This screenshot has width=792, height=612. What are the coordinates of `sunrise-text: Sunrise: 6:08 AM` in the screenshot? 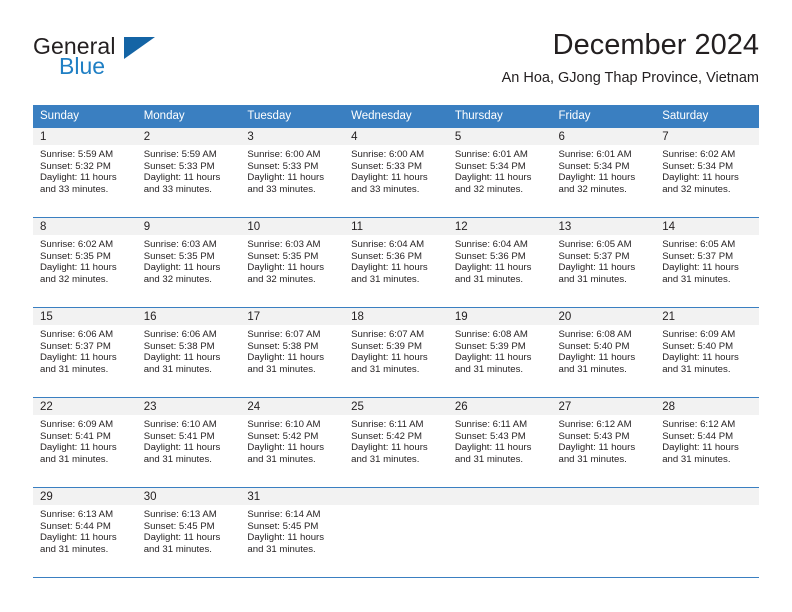 It's located at (491, 334).